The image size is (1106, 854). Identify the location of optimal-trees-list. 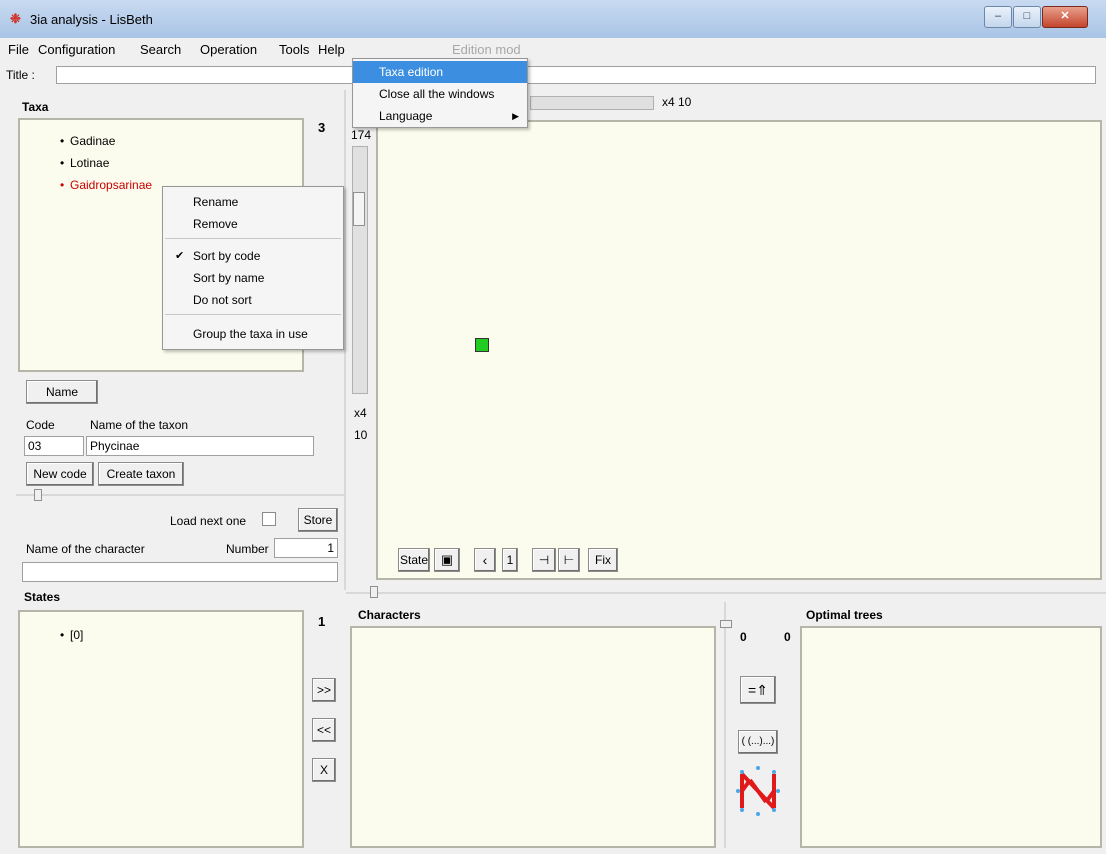
(951, 737).